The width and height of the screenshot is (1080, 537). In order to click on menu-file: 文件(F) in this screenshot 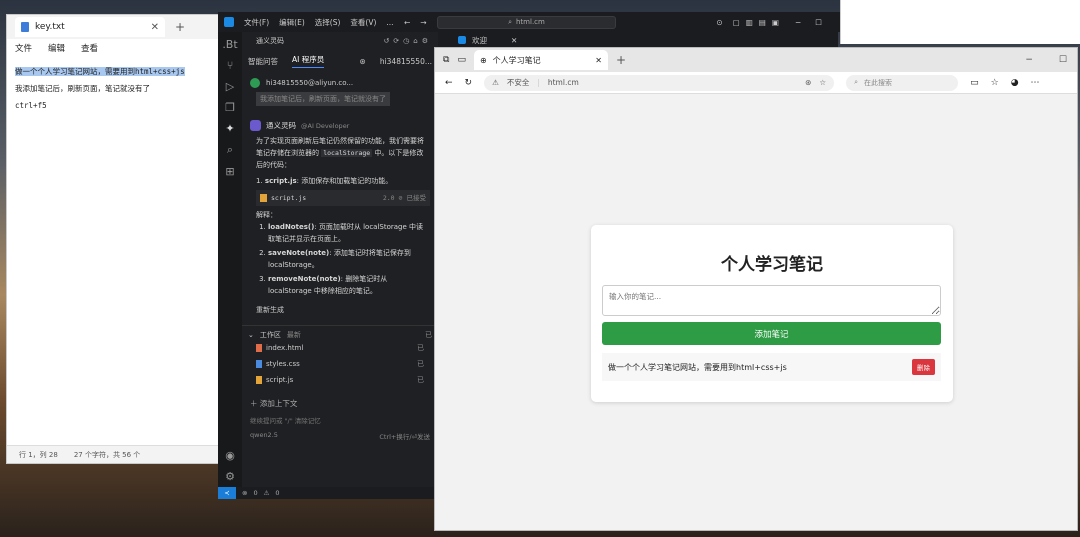, I will do `click(256, 22)`.